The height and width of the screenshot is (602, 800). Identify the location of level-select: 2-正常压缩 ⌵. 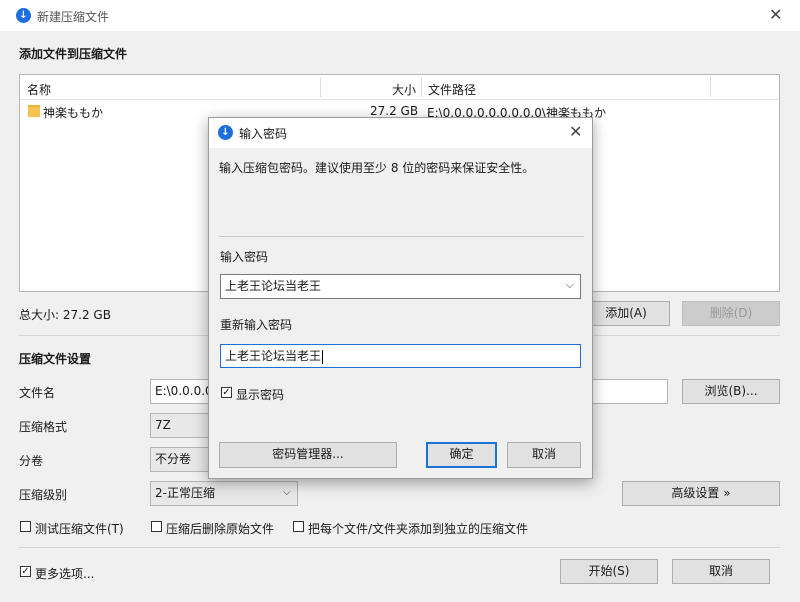
(224, 493).